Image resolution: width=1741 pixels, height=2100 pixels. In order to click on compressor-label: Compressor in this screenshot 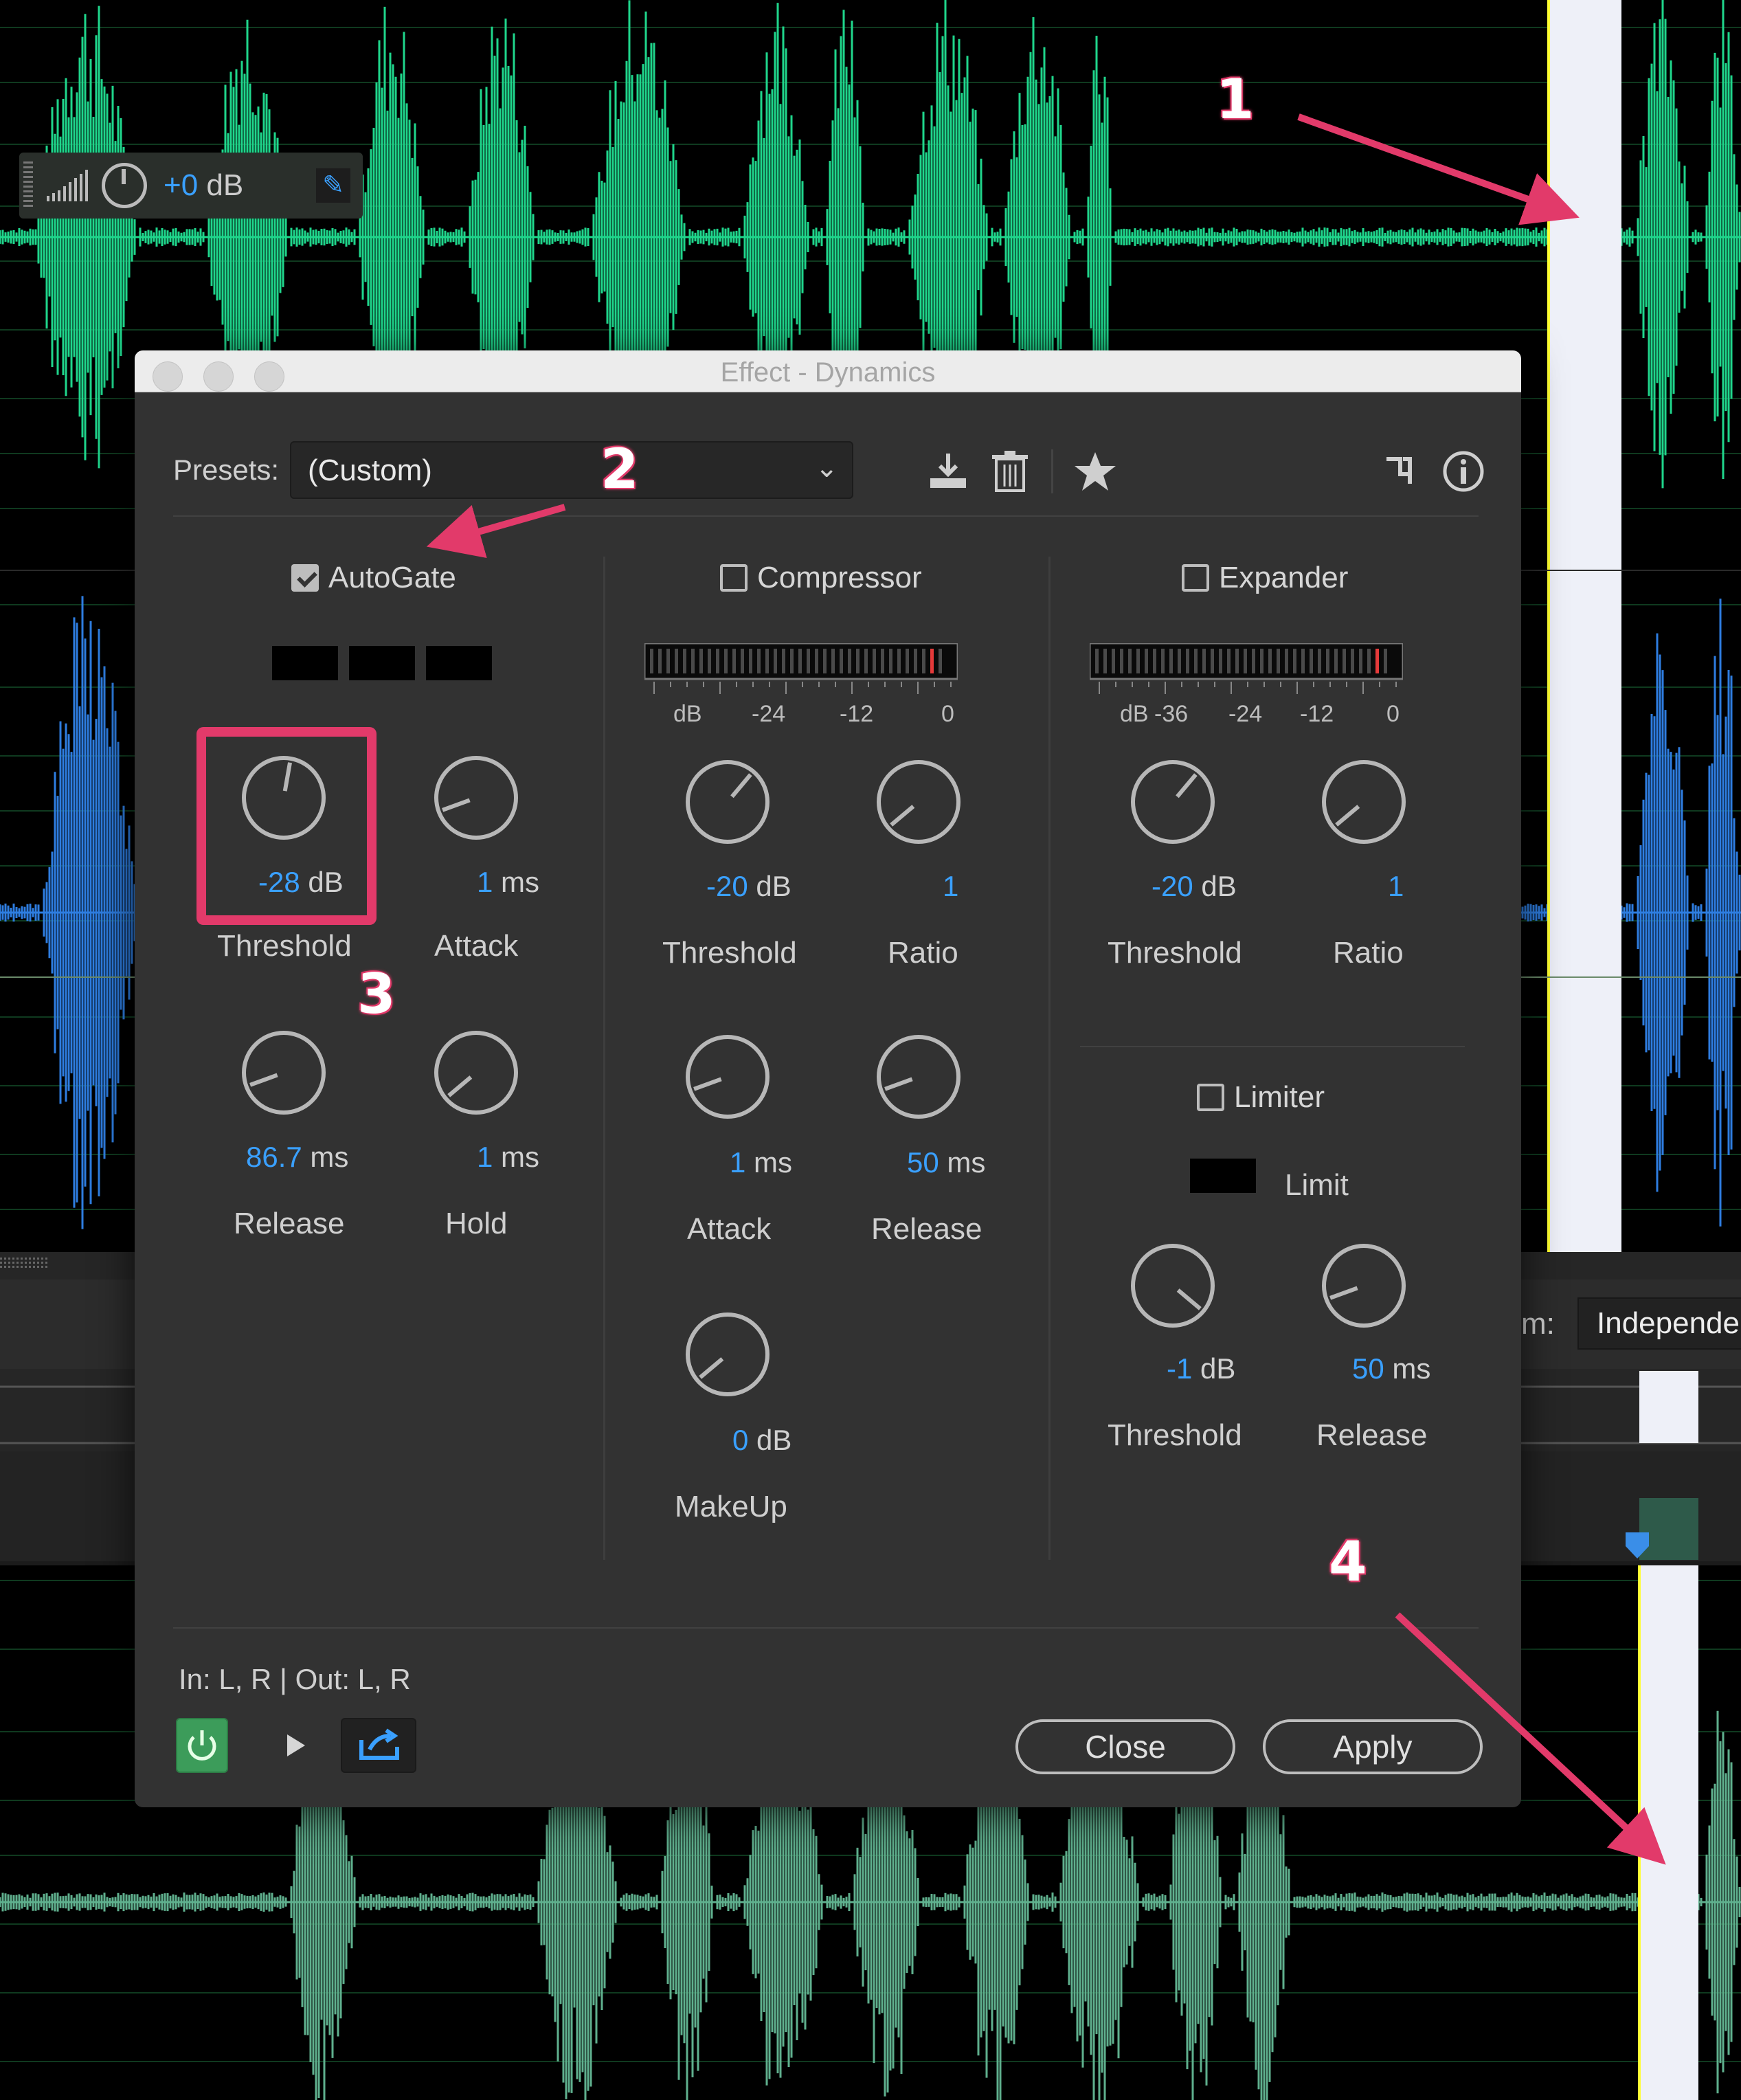, I will do `click(840, 577)`.